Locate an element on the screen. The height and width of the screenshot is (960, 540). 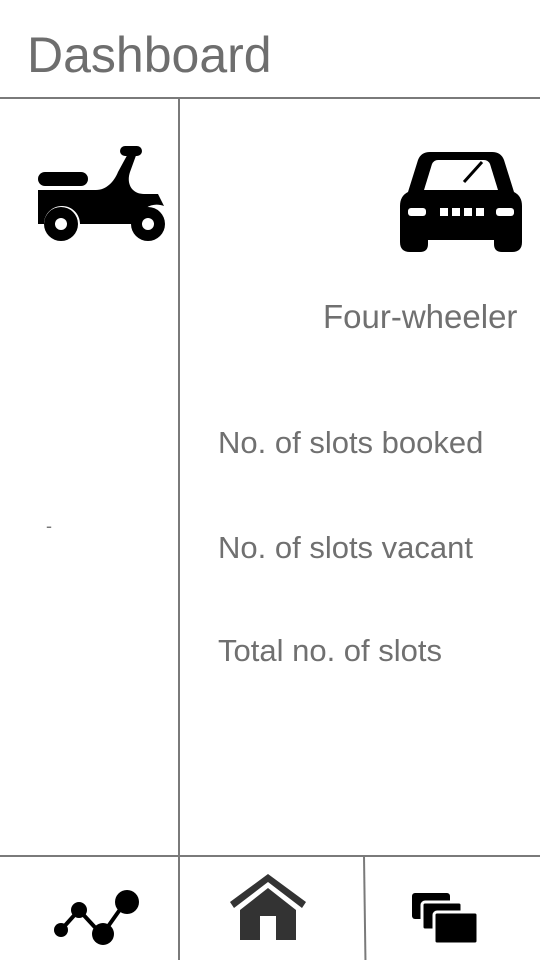
stacked-cards-icon is located at coordinates (446, 919).